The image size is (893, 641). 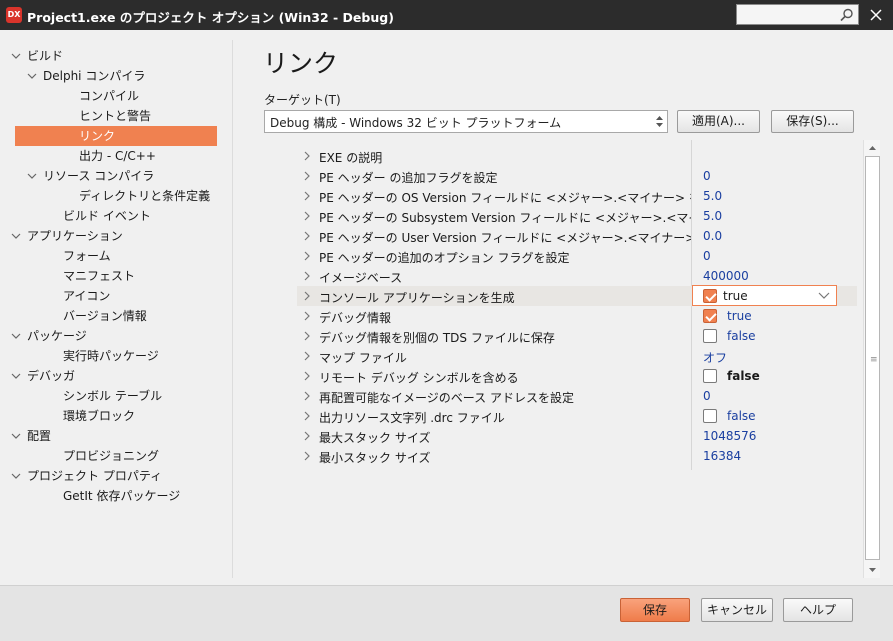 What do you see at coordinates (39, 436) in the screenshot?
I see `tree-item-label: 配置` at bounding box center [39, 436].